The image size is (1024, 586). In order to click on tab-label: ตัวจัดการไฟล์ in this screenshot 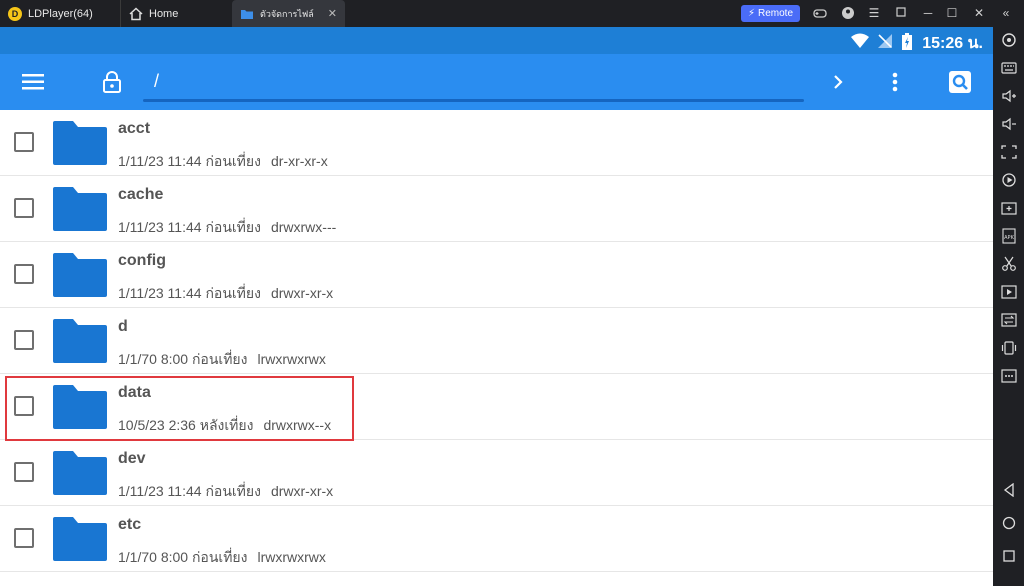, I will do `click(287, 13)`.